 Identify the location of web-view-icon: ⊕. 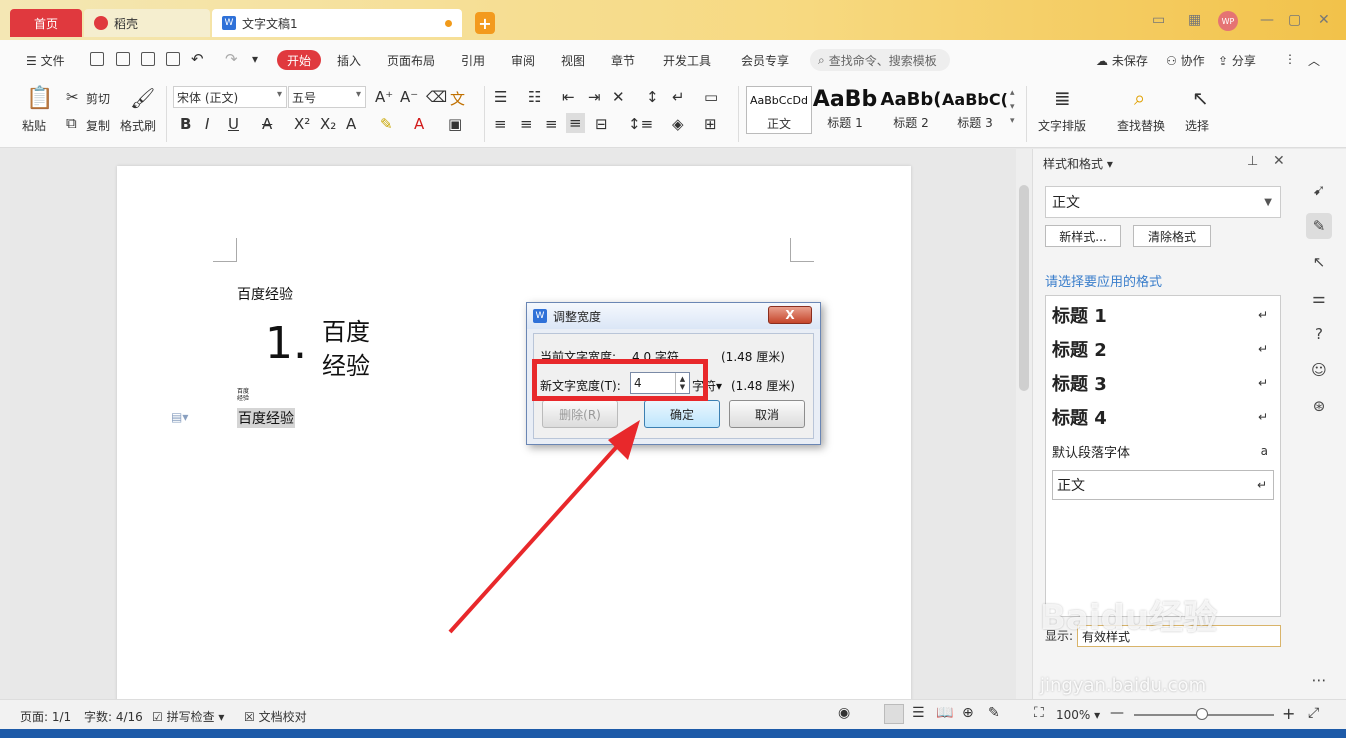
(968, 713).